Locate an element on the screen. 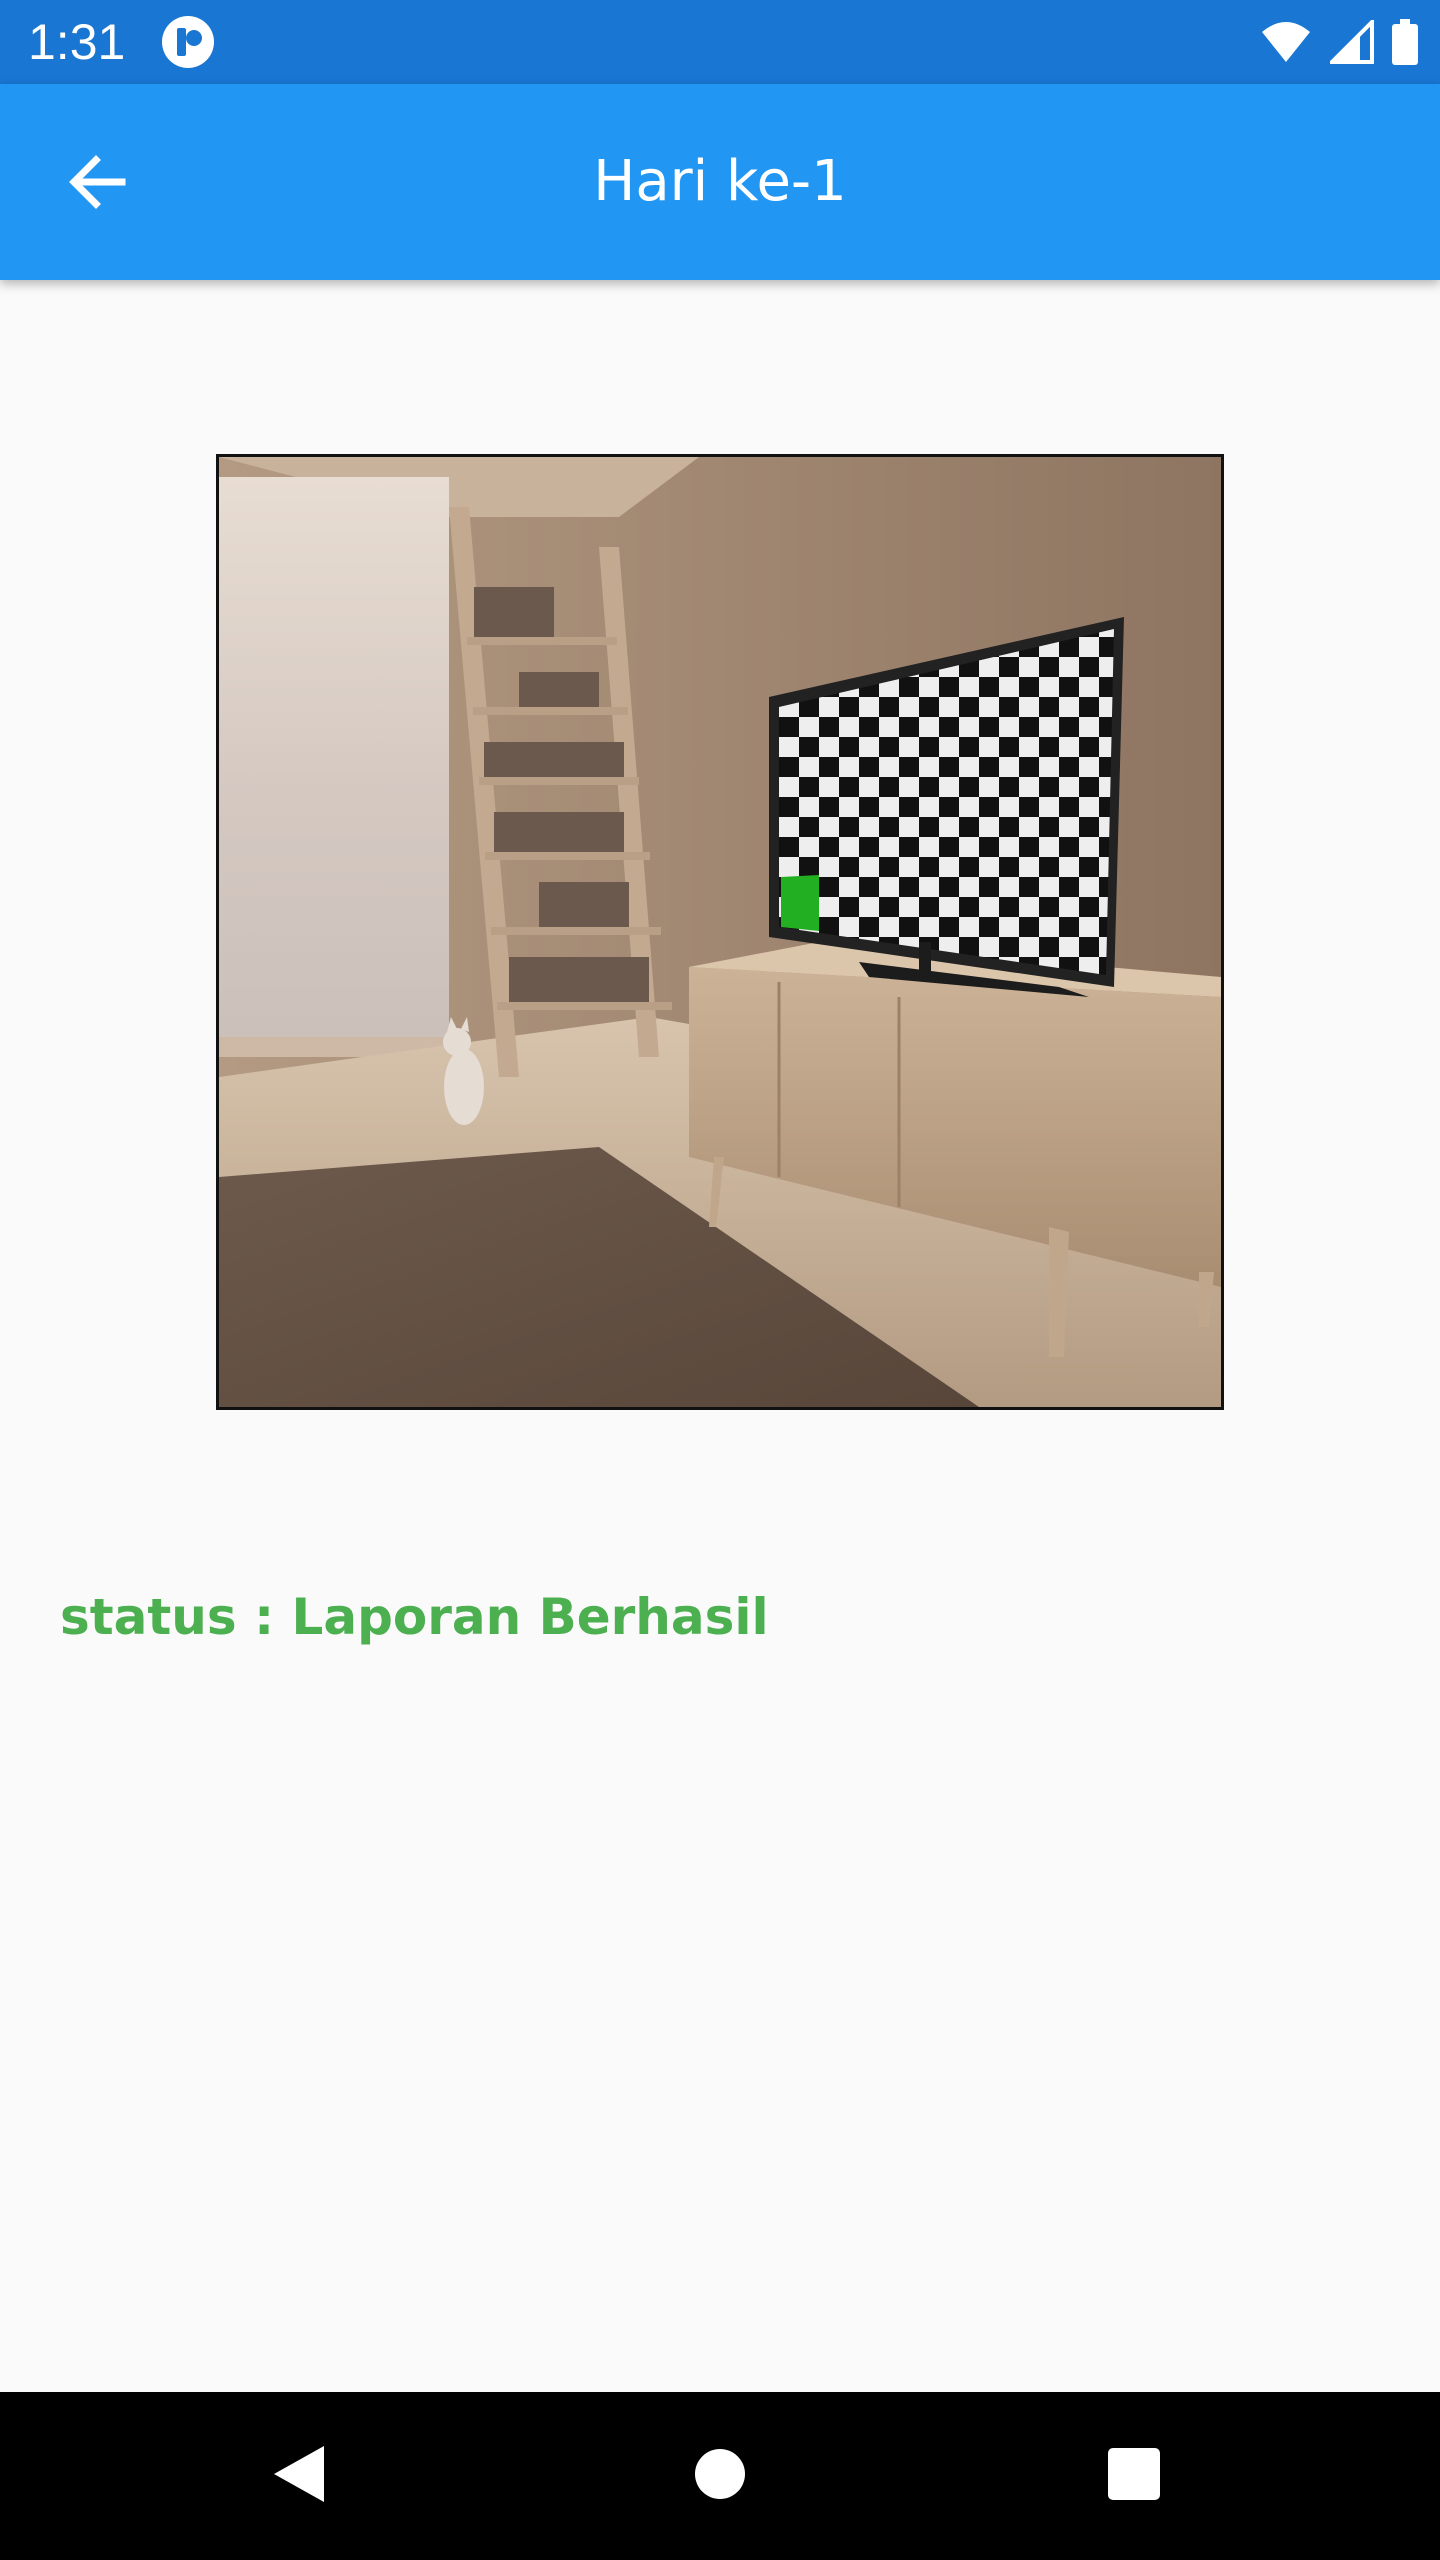 This screenshot has height=2560, width=1440. status-bar: 1:31 is located at coordinates (720, 42).